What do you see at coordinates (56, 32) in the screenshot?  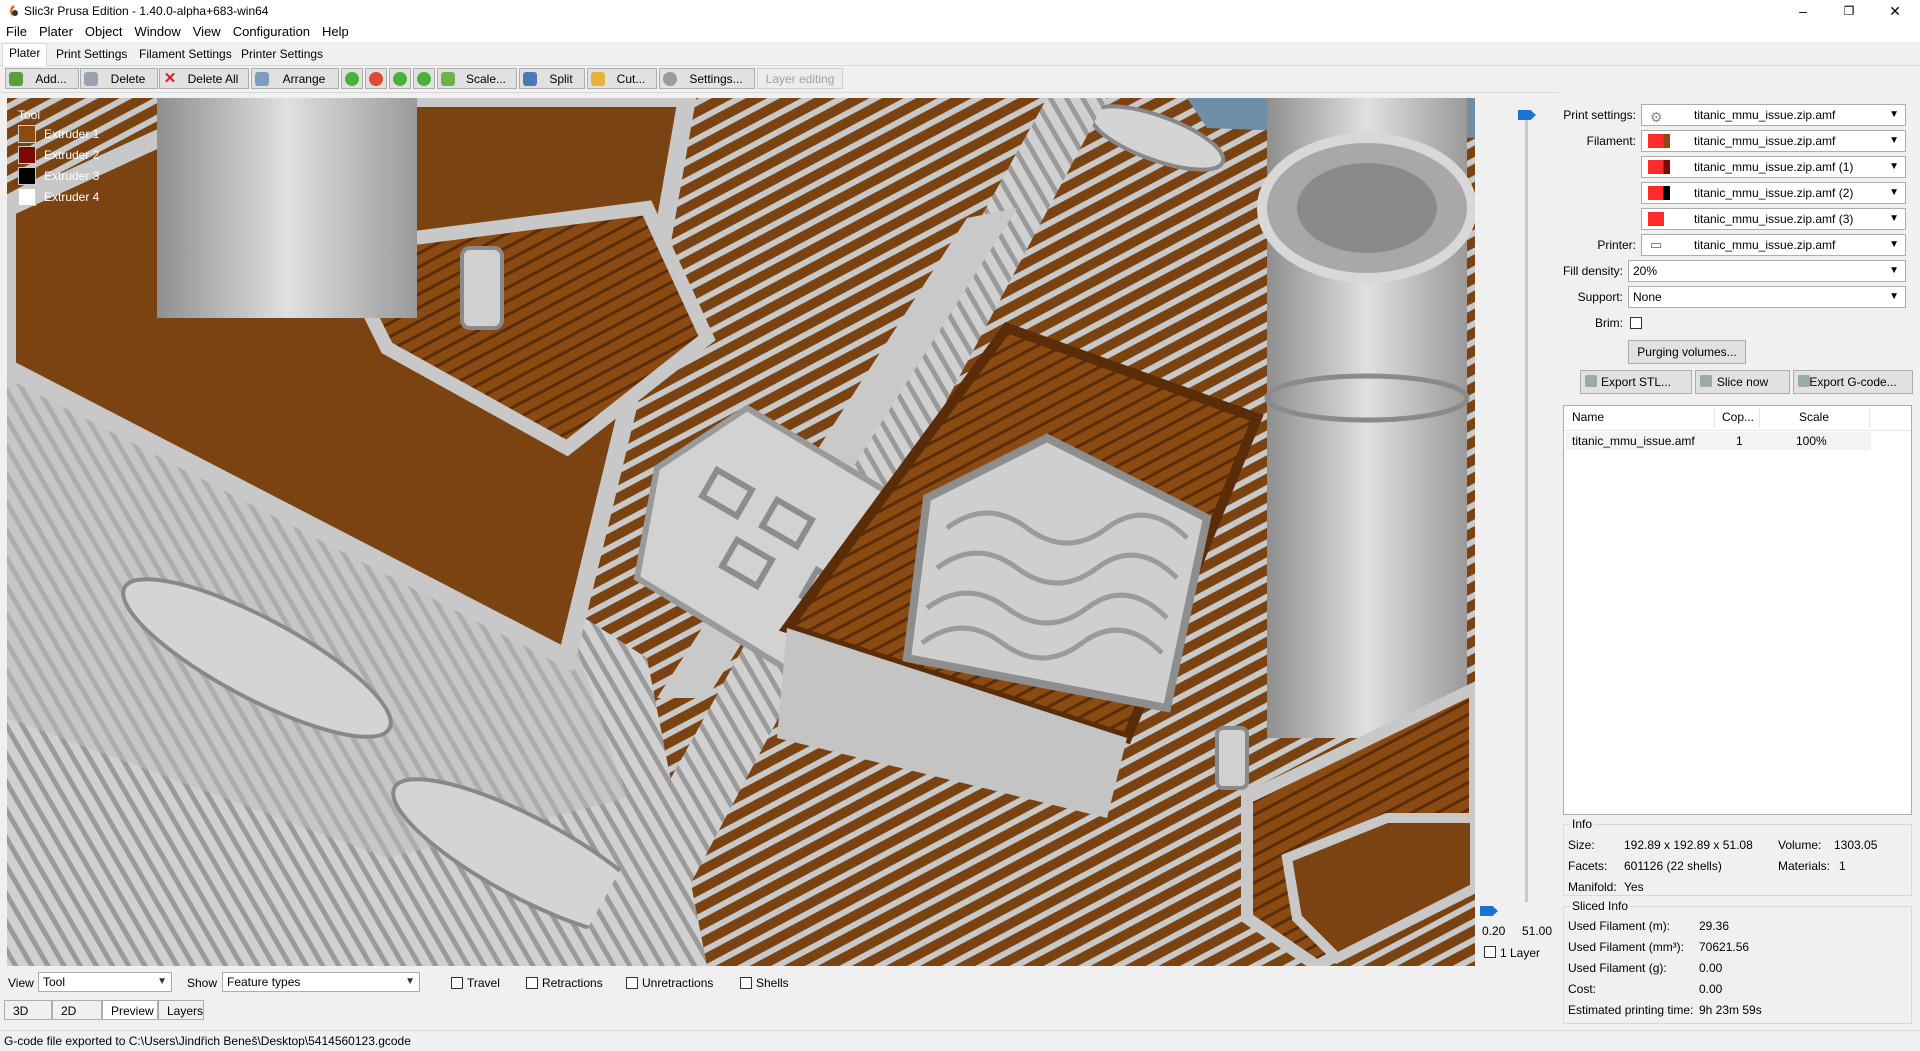 I see `menu-plater: Plater` at bounding box center [56, 32].